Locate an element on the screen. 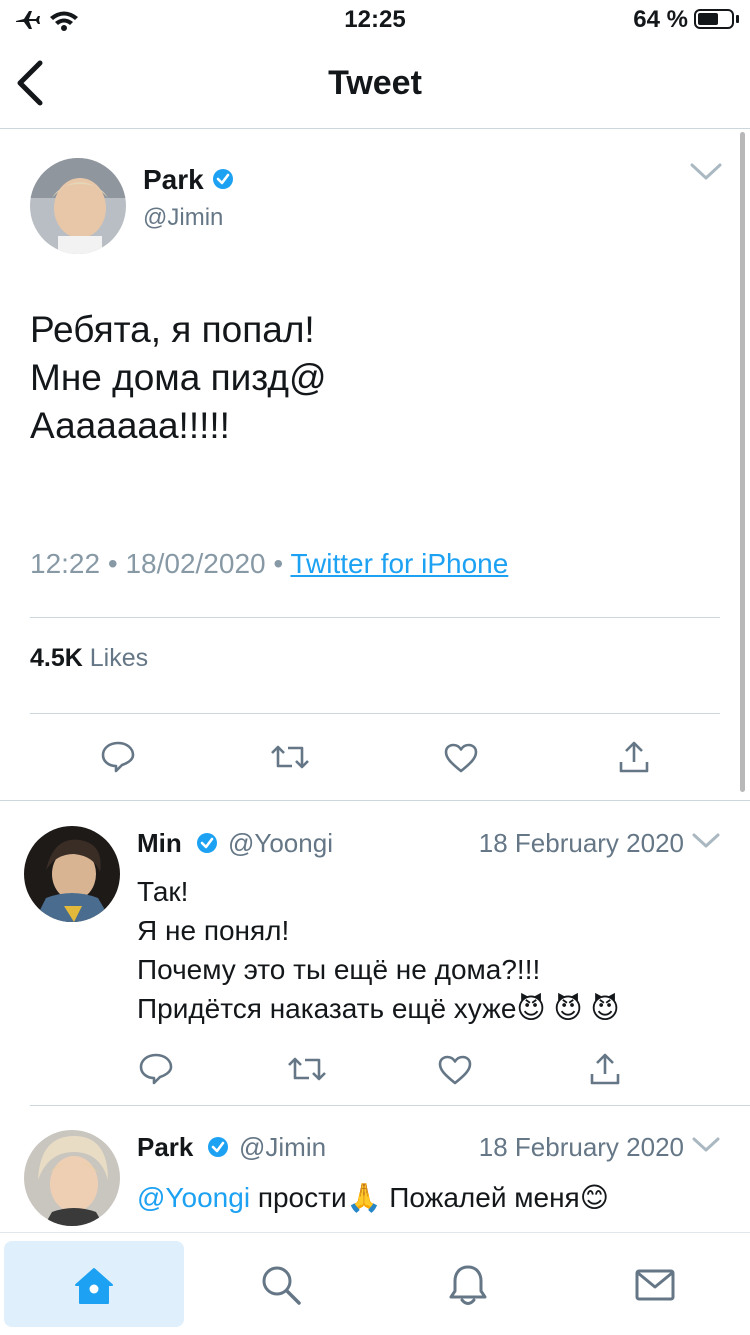  bell-icon is located at coordinates (468, 1285).